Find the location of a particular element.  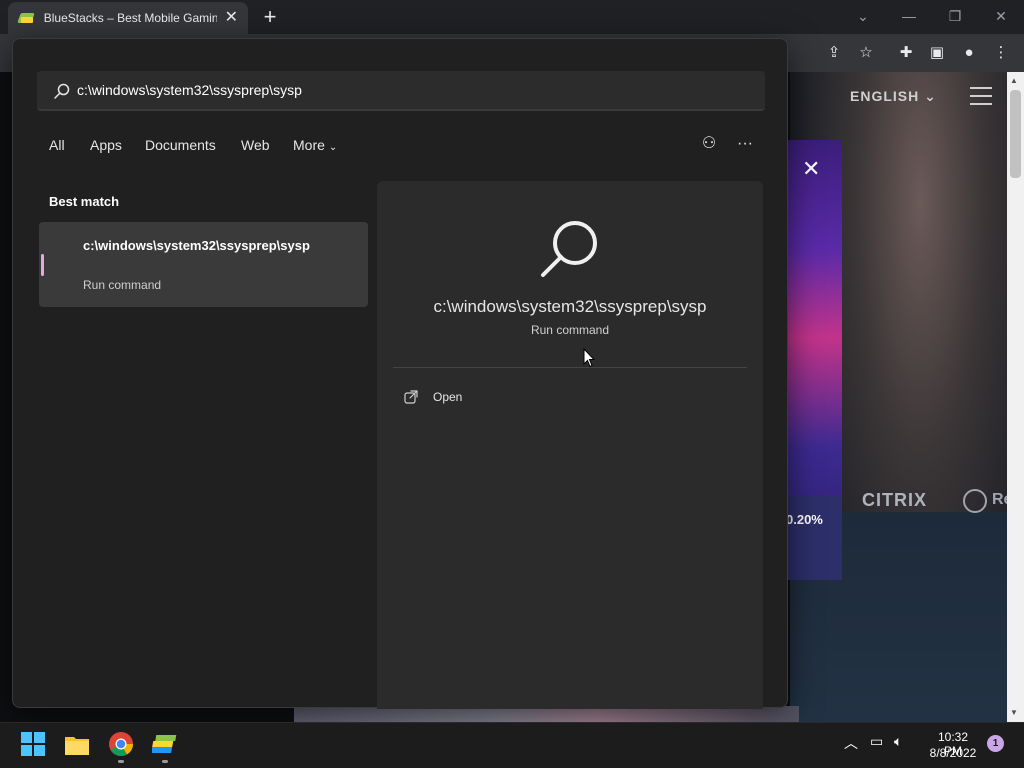

tab-search-chevron-icon: ⌄ is located at coordinates (863, 16).